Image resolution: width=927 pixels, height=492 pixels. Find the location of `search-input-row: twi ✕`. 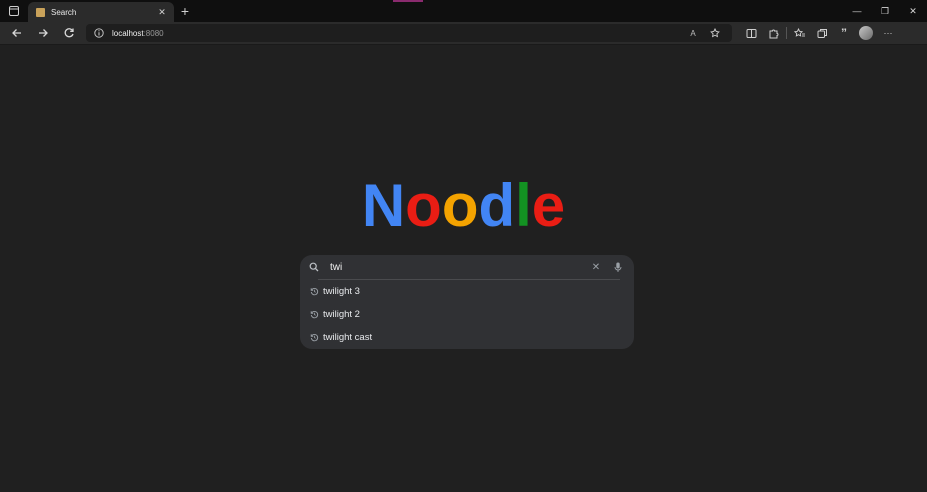

search-input-row: twi ✕ is located at coordinates (467, 267).